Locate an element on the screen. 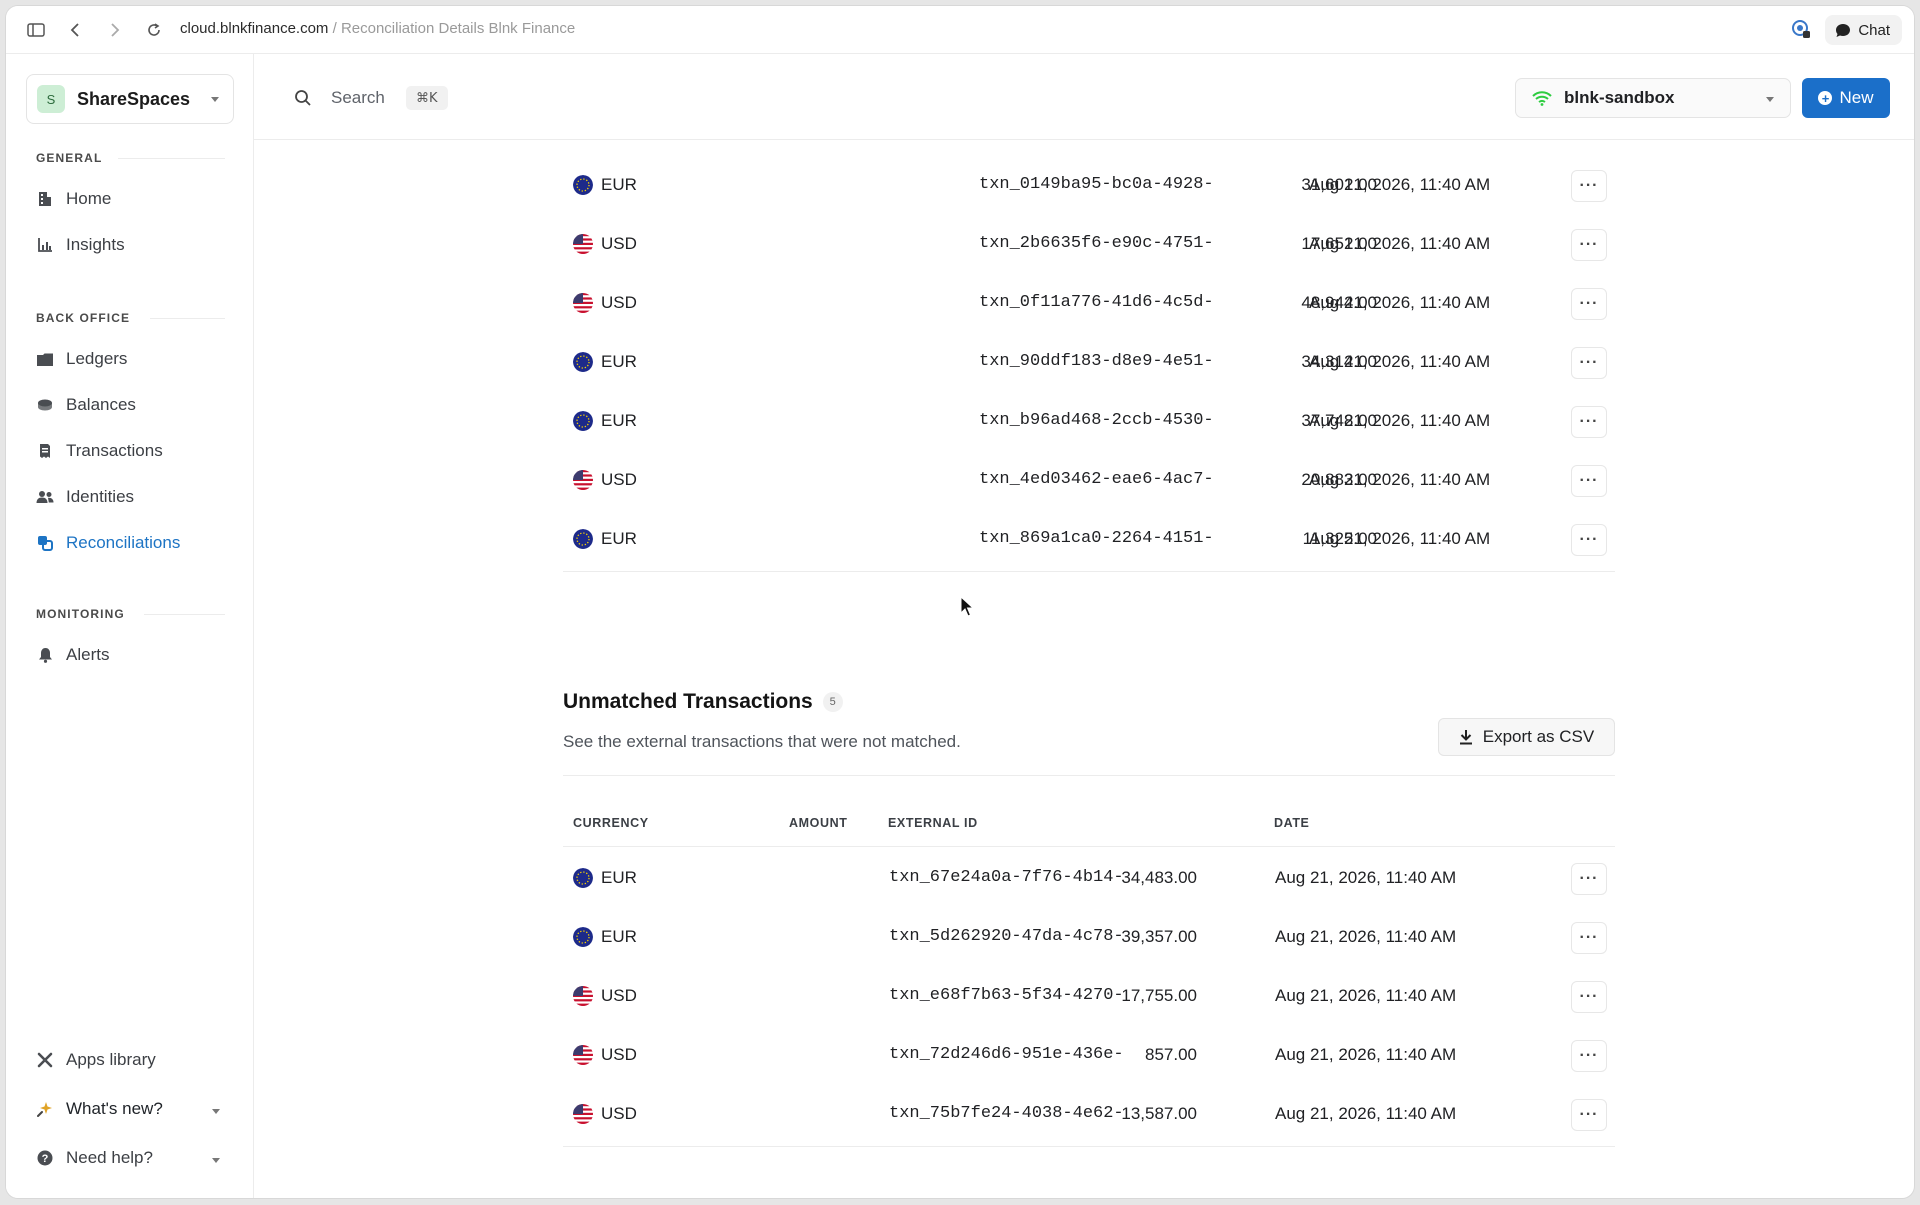 The height and width of the screenshot is (1205, 1920). column-header-amount: AMOUNT is located at coordinates (818, 823).